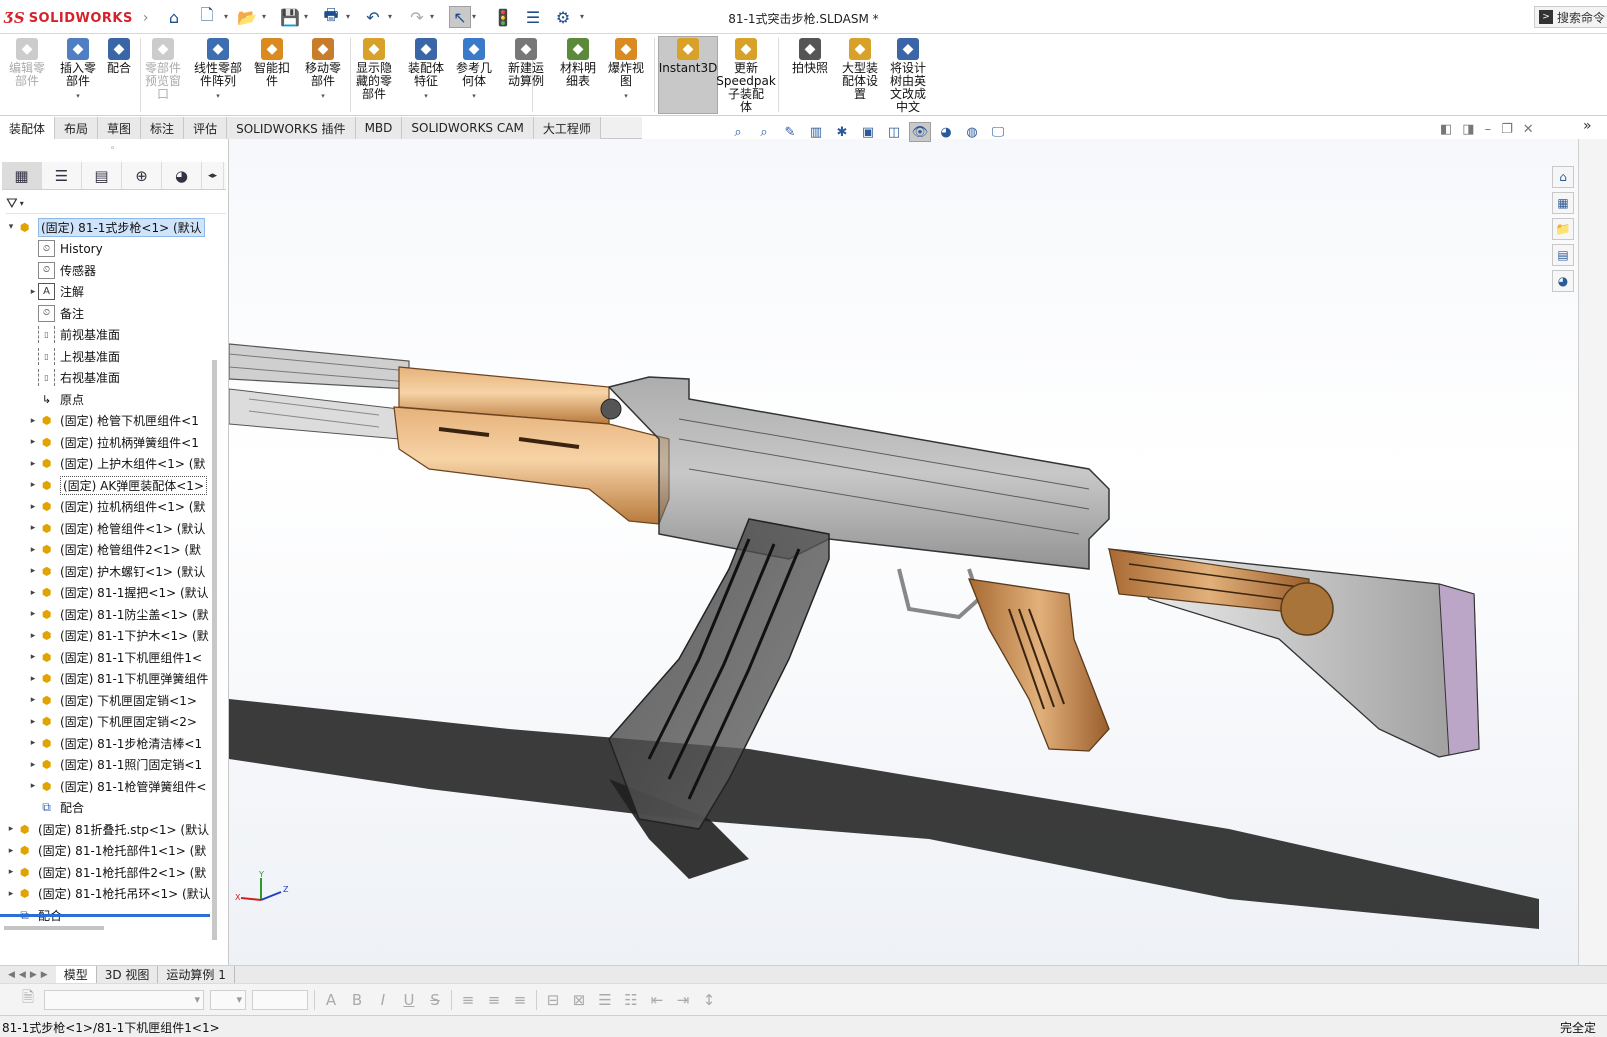  What do you see at coordinates (182, 175) in the screenshot?
I see `display-manager-icon: ◕` at bounding box center [182, 175].